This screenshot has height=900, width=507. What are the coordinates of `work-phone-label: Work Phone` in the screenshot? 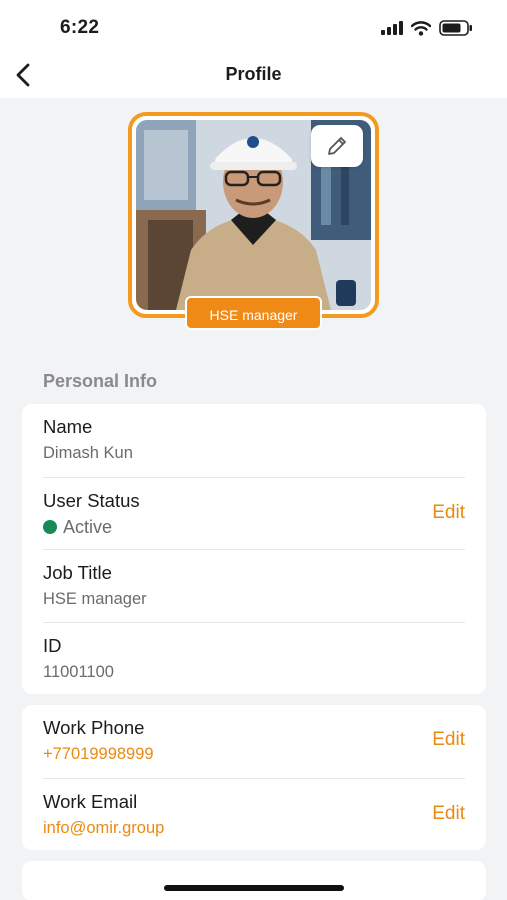 It's located at (94, 727).